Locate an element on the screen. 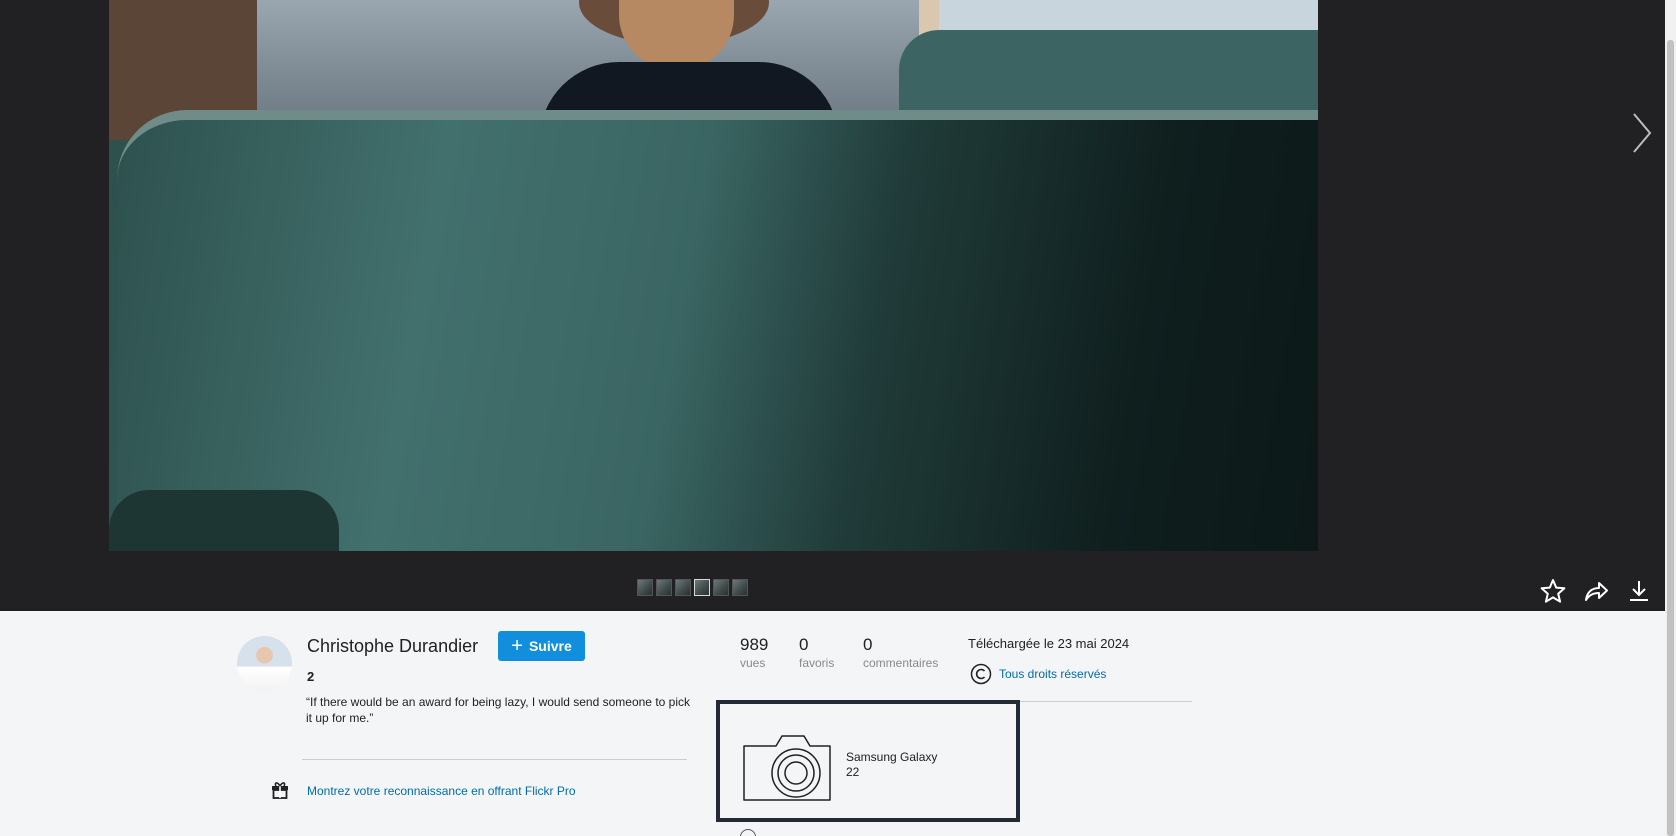  camera-name-line2: 22 is located at coordinates (853, 772).